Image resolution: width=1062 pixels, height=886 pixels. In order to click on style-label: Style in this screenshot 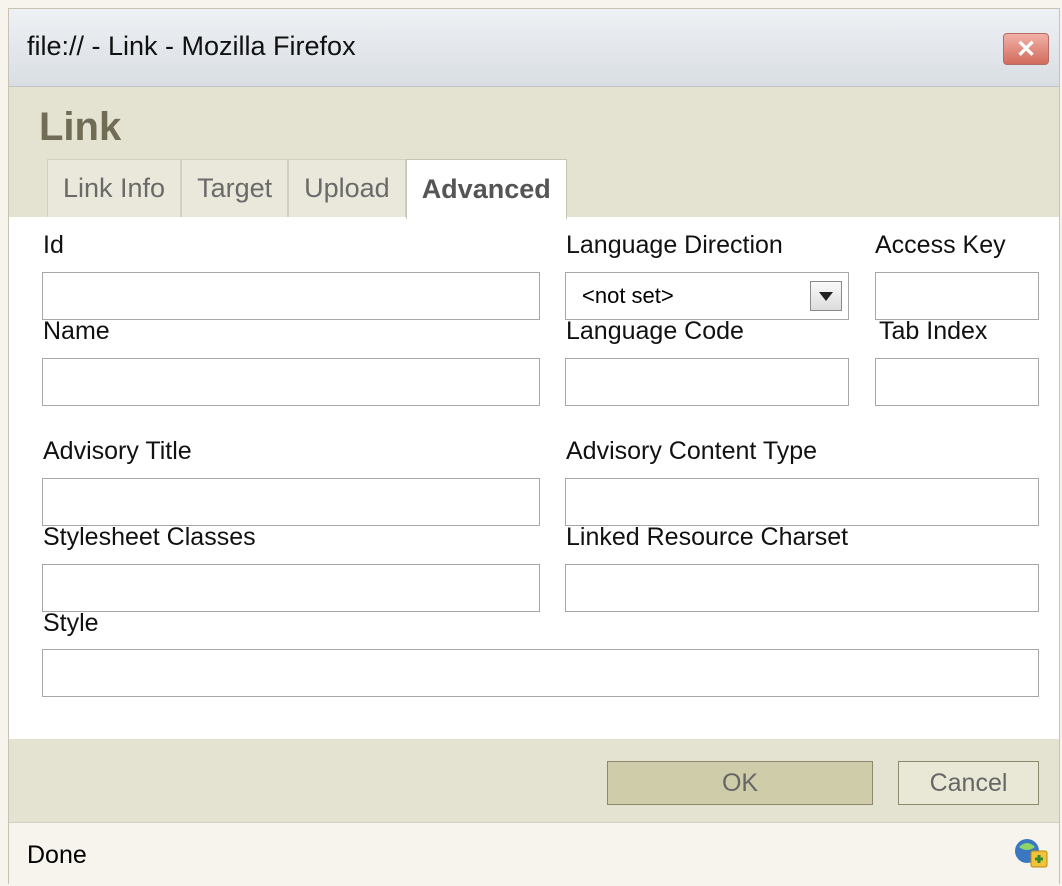, I will do `click(71, 623)`.